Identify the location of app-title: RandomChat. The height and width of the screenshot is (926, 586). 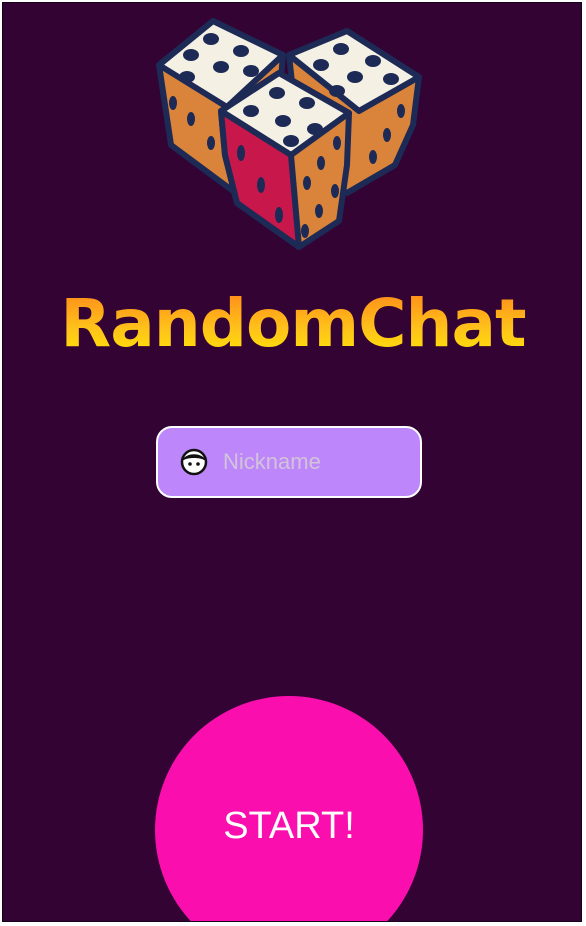
(292, 324).